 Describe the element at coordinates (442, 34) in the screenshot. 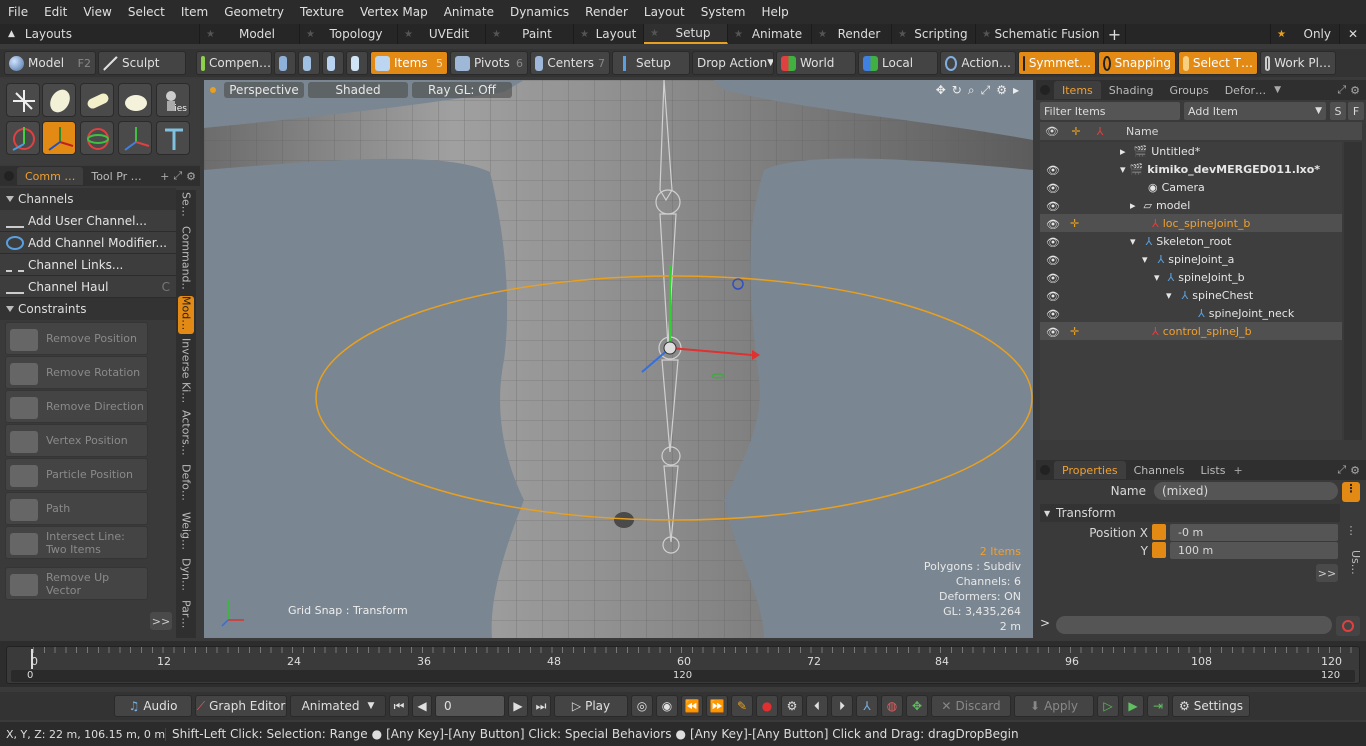

I see `tab-uvedit: ★ UVEdit` at that location.